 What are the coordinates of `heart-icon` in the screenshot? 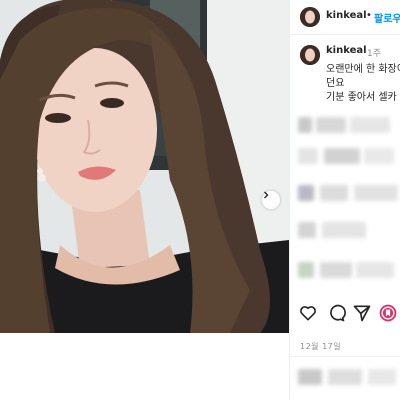 It's located at (308, 313).